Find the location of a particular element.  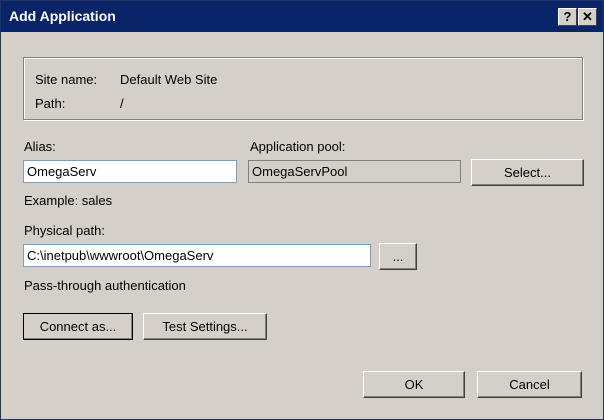

title-bar: Add Application ? ✕ is located at coordinates (302, 16).